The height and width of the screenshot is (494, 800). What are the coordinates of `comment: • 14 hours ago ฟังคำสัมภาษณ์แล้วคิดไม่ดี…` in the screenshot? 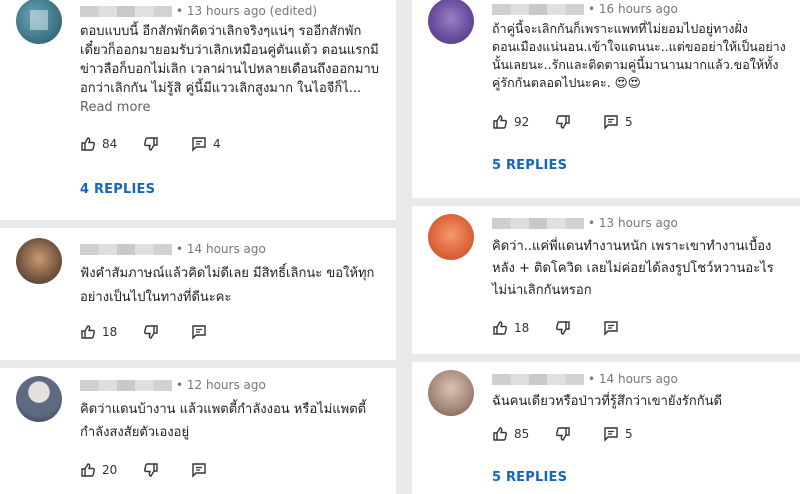 It's located at (198, 294).